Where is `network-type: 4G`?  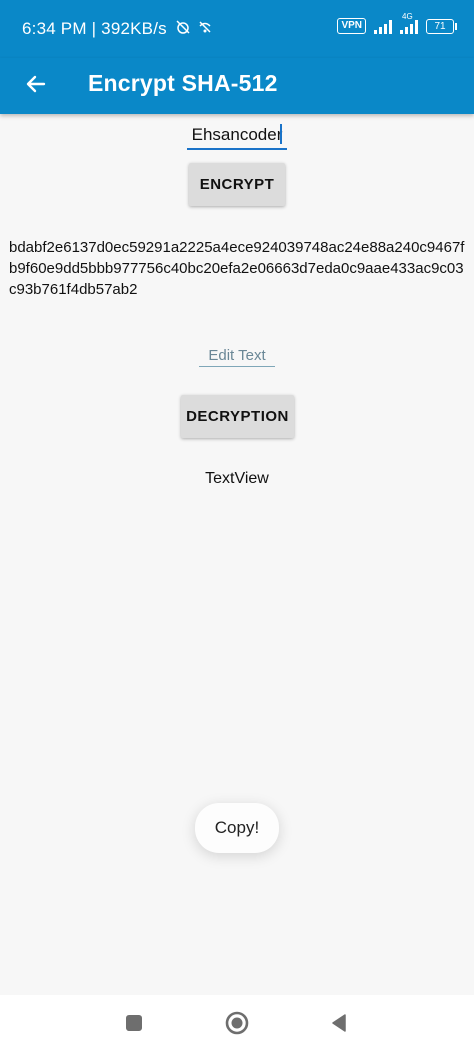 network-type: 4G is located at coordinates (407, 16).